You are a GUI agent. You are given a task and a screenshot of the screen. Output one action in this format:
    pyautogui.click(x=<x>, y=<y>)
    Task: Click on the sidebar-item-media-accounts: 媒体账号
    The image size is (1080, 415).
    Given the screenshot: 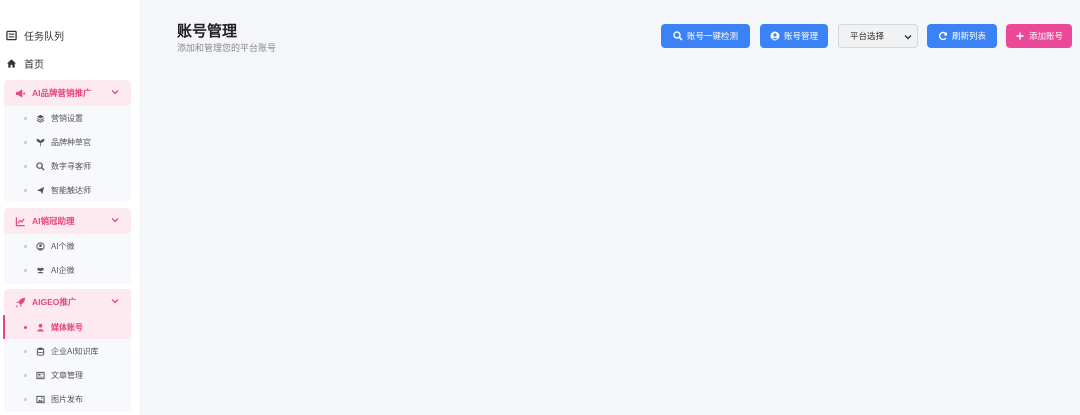 What is the action you would take?
    pyautogui.click(x=67, y=327)
    